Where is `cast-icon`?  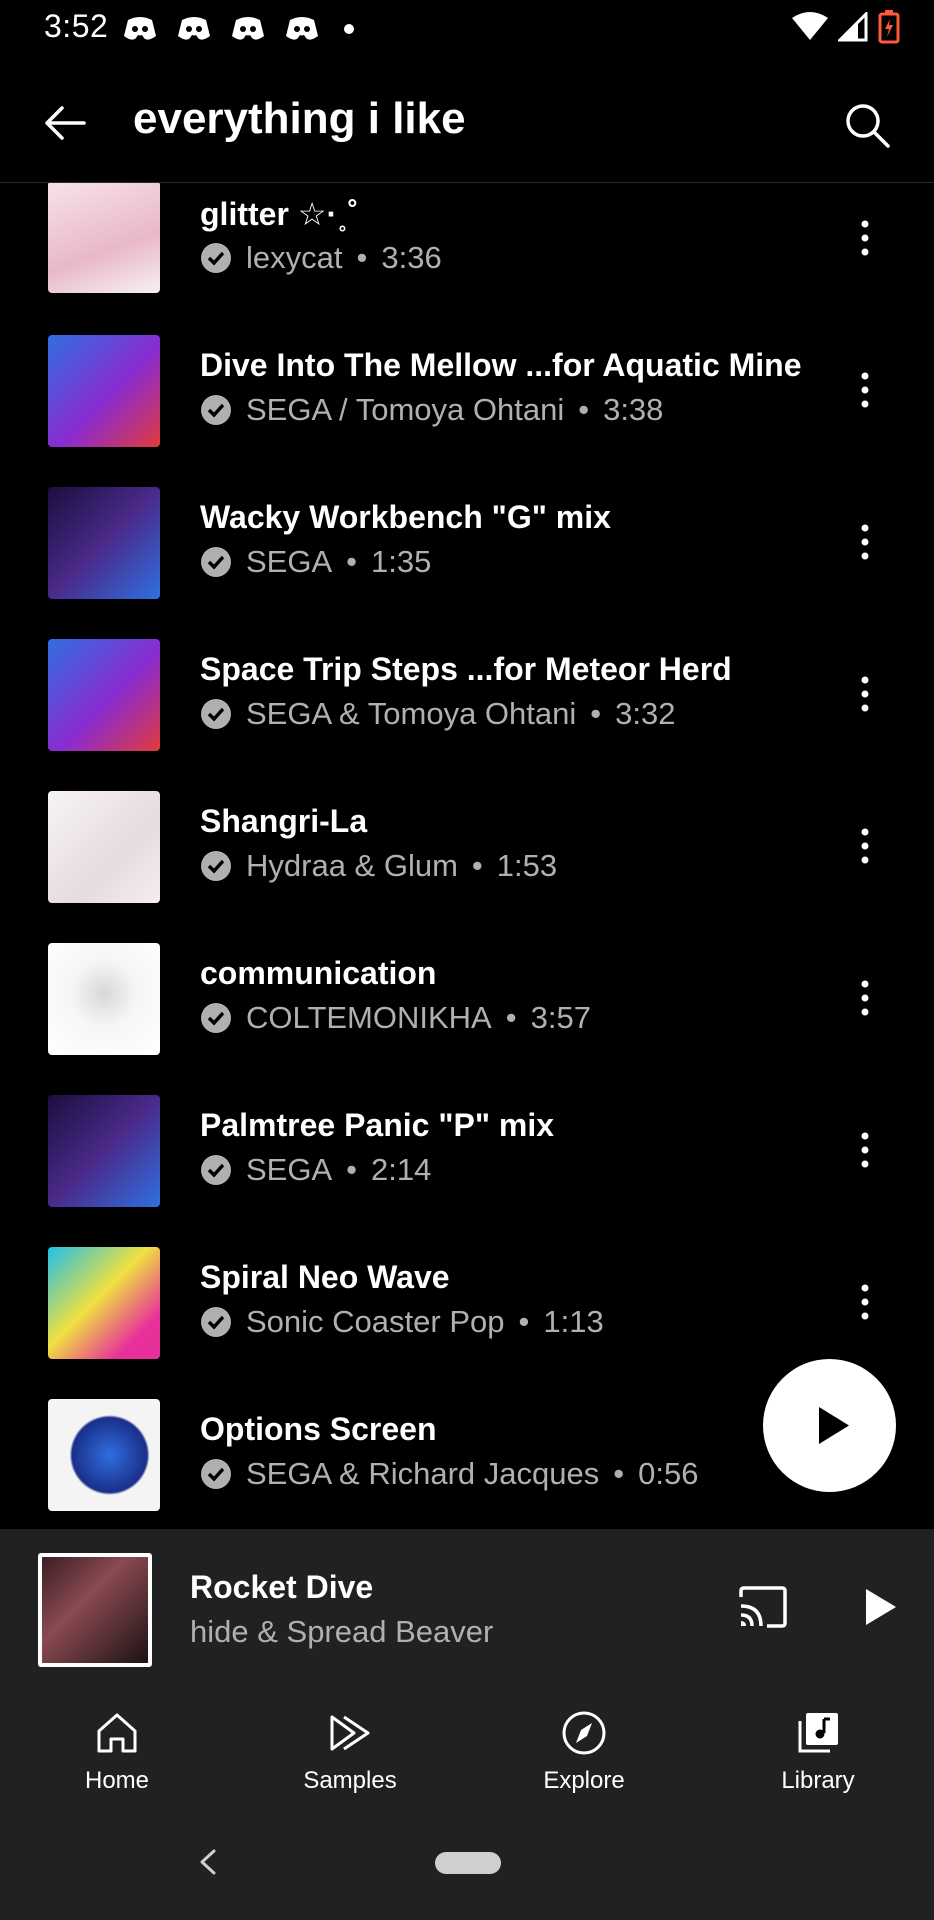
cast-icon is located at coordinates (763, 1607).